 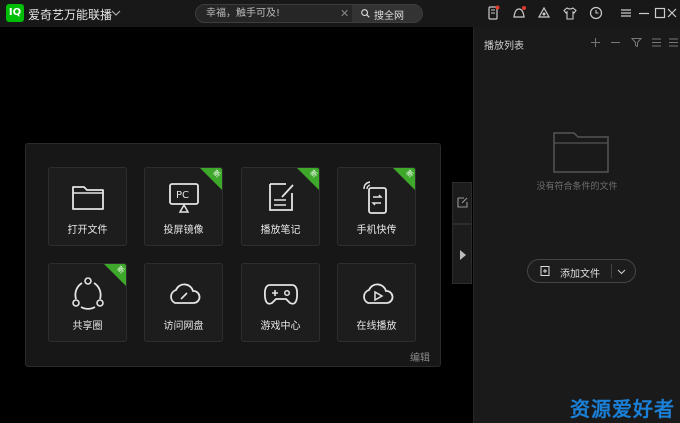 I want to click on online-play-tile: 在线播放, so click(x=376, y=302).